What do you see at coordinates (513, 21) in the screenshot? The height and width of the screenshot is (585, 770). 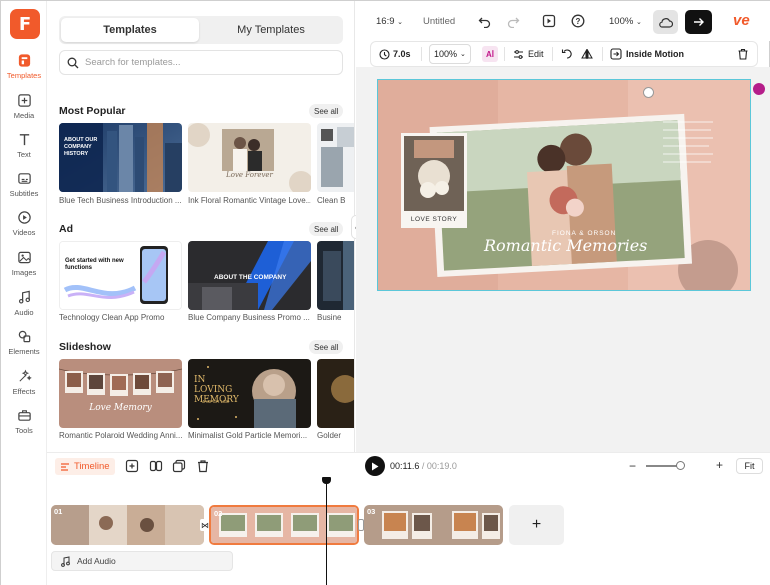 I see `redo-icon` at bounding box center [513, 21].